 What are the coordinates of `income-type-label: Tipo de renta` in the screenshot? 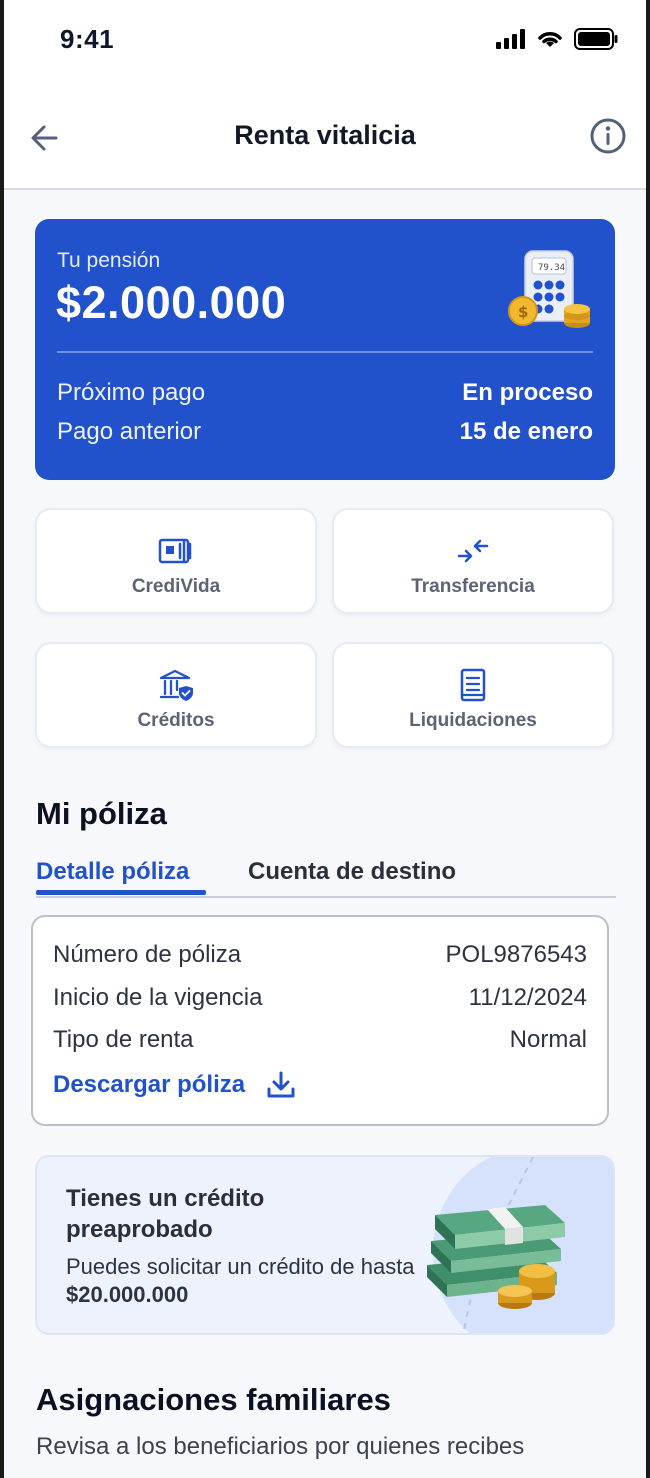 It's located at (123, 1039).